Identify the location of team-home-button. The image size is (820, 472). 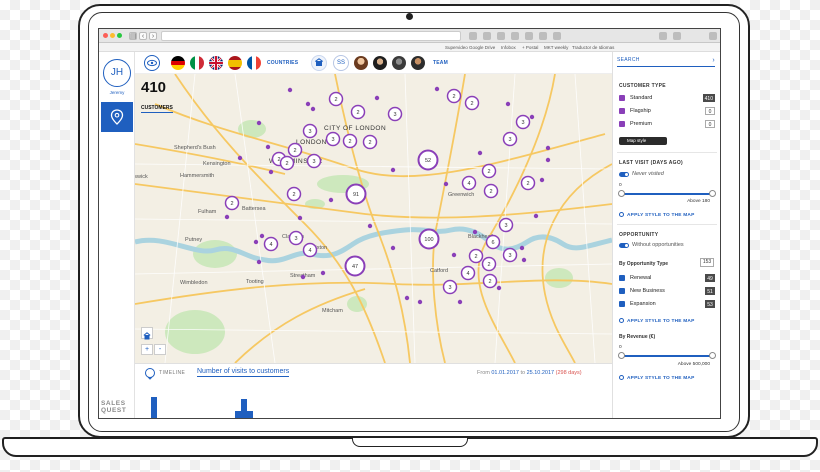
(319, 63).